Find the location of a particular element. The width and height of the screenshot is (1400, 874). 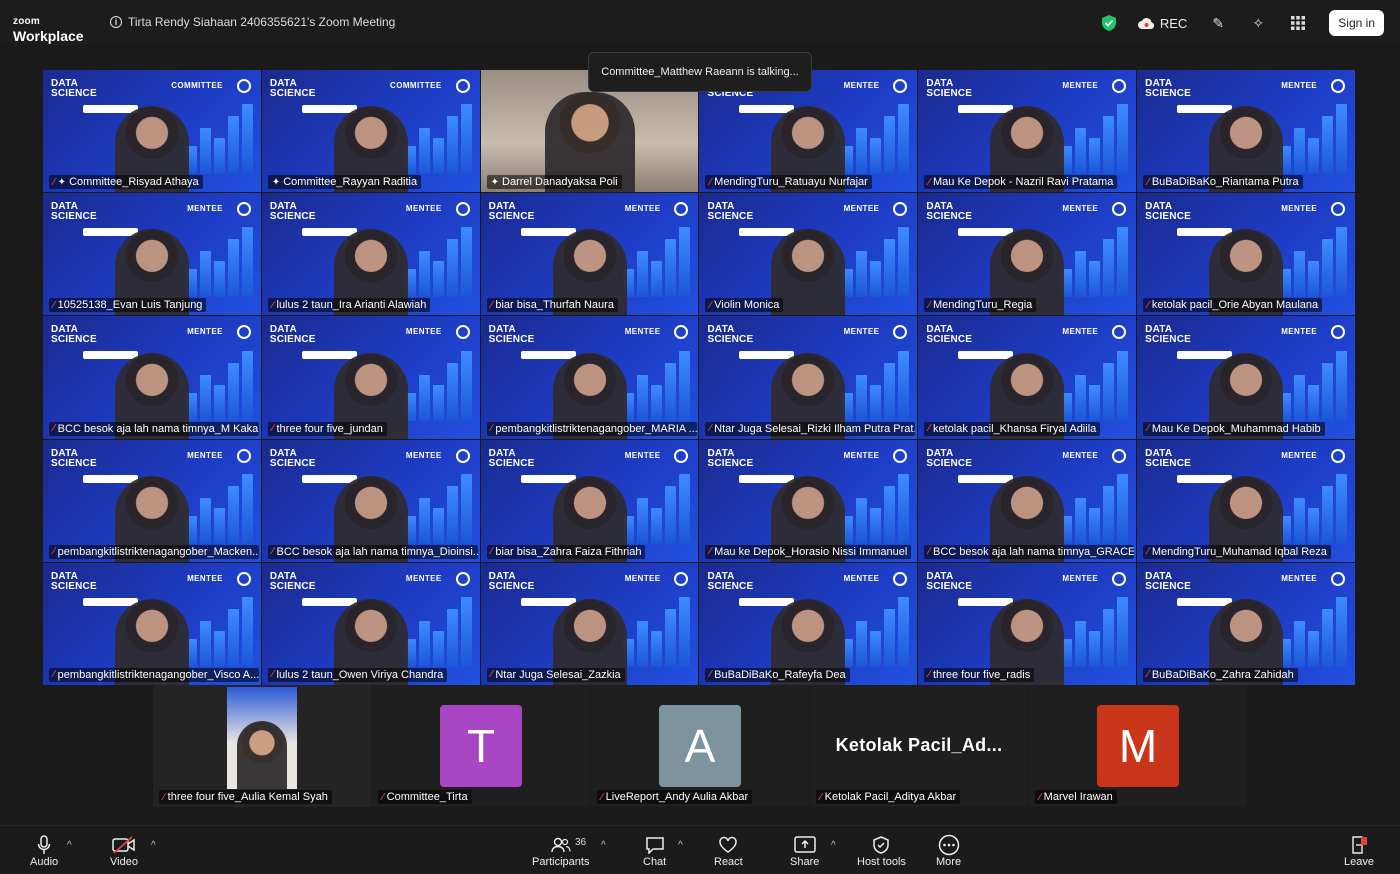

ai-companion-icon: ✧ is located at coordinates (1258, 23).